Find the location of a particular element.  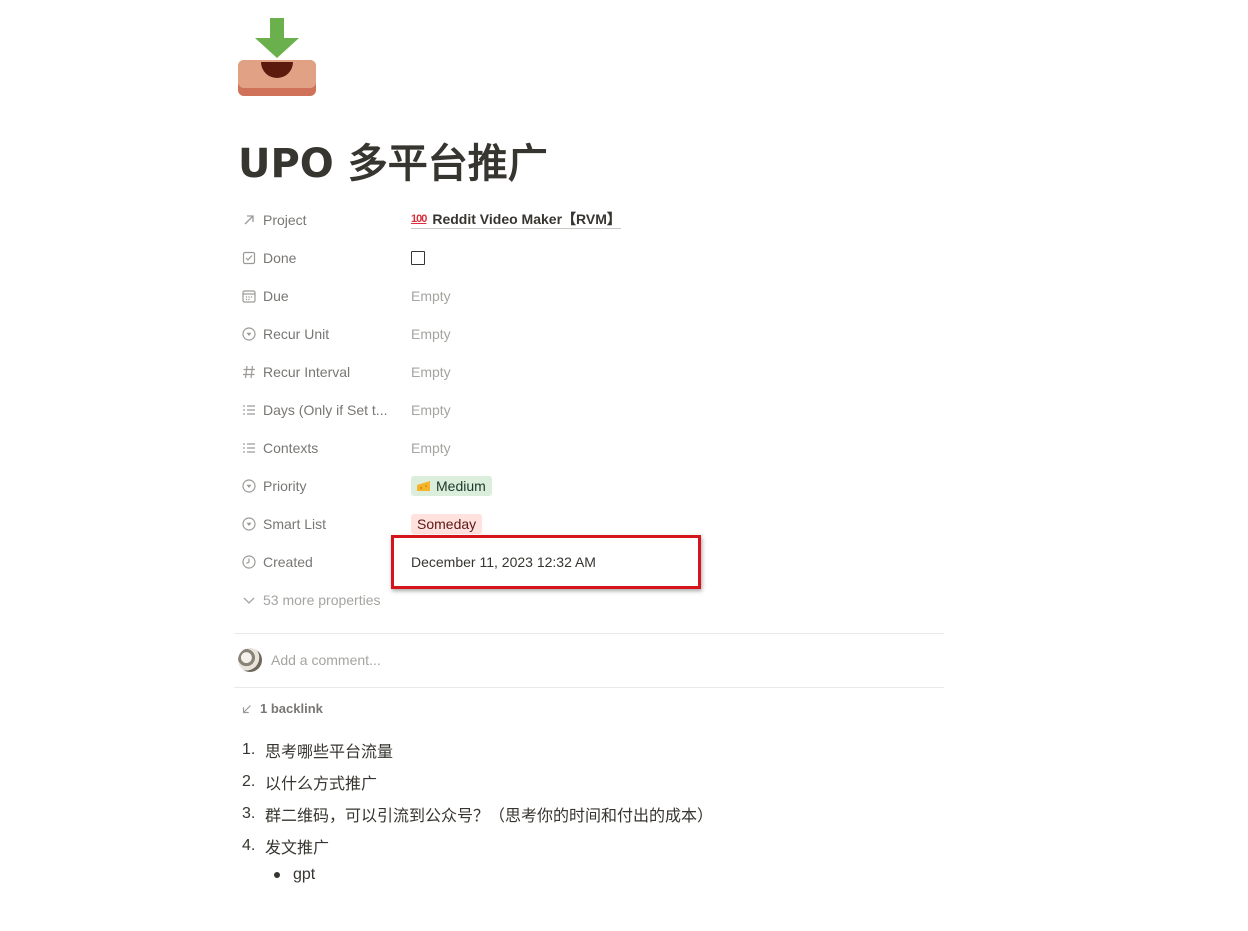

property-name-recur-unit: Recur Unit is located at coordinates (319, 334).